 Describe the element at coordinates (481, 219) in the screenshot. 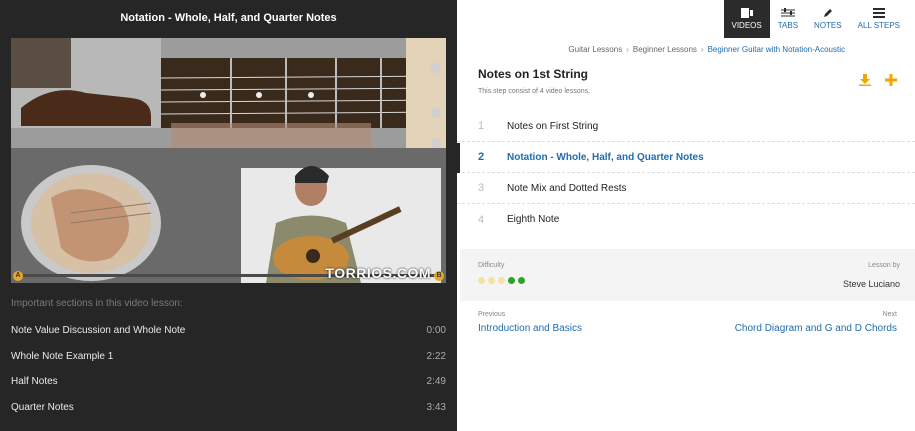

I see `lesson-number: 4` at that location.